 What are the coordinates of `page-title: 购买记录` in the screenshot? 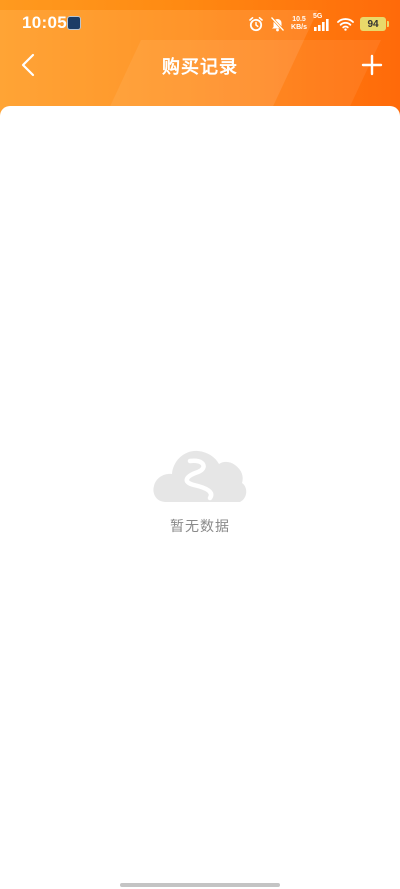 It's located at (200, 67).